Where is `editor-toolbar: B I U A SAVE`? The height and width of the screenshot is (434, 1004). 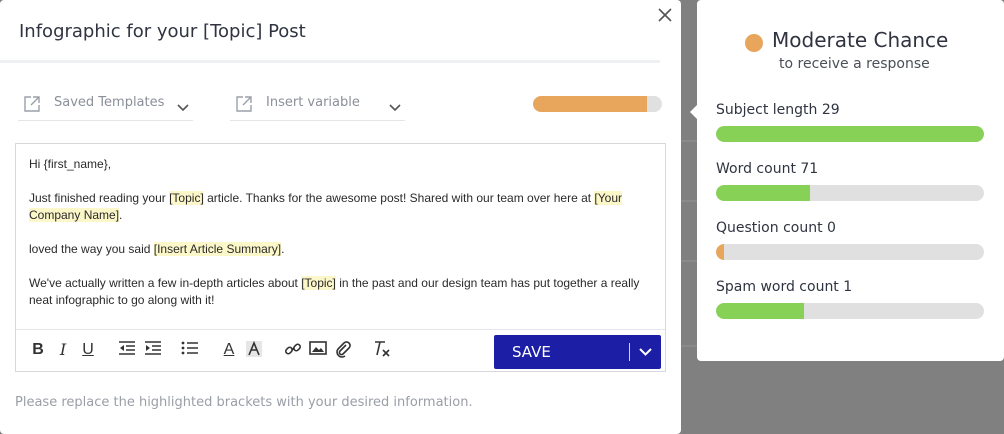 editor-toolbar: B I U A SAVE is located at coordinates (340, 350).